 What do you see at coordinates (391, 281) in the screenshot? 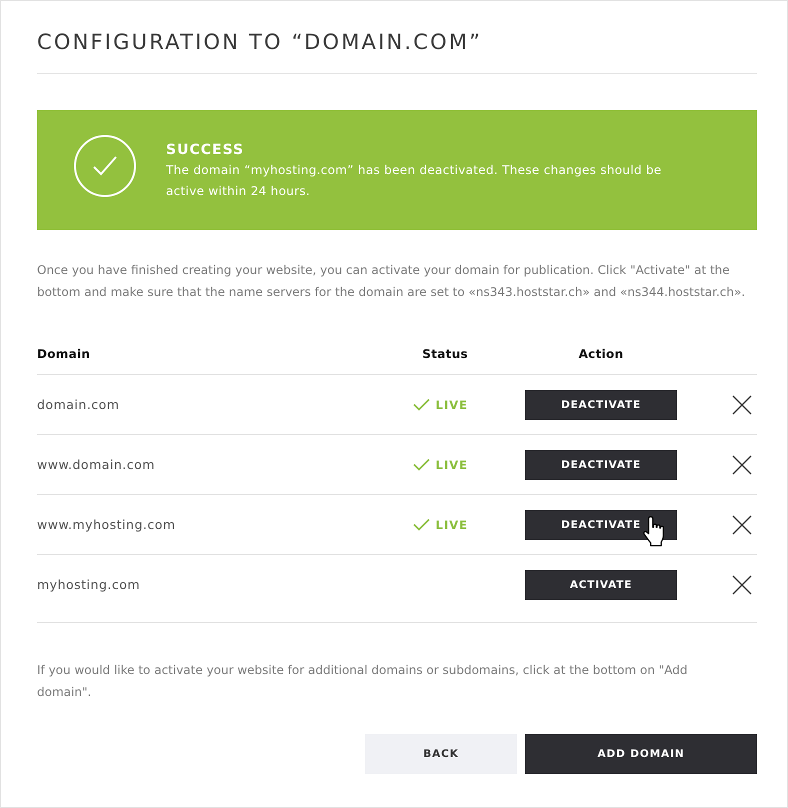
I see `intro-text: Once you have finished creating your website, you can activate your domain for publication. Click "Activate" at the bottom and make sure that the name servers for the domain are set to «ns343.hoststar.ch» and «ns344.hoststar.ch».` at bounding box center [391, 281].